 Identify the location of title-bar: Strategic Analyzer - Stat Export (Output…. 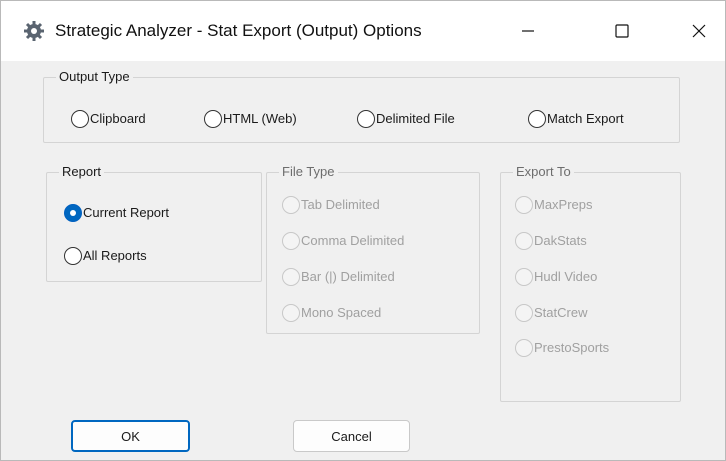
(363, 31).